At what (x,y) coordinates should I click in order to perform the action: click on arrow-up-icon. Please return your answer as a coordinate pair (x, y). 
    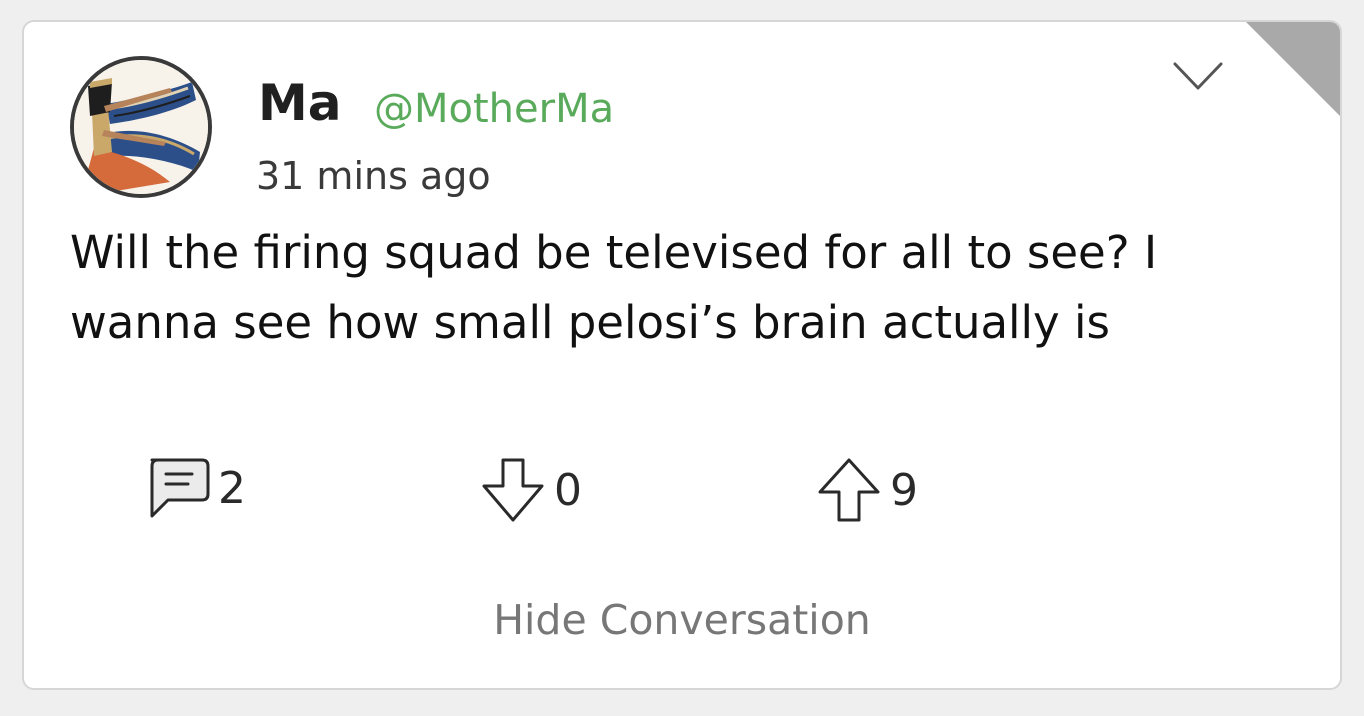
    Looking at the image, I should click on (849, 490).